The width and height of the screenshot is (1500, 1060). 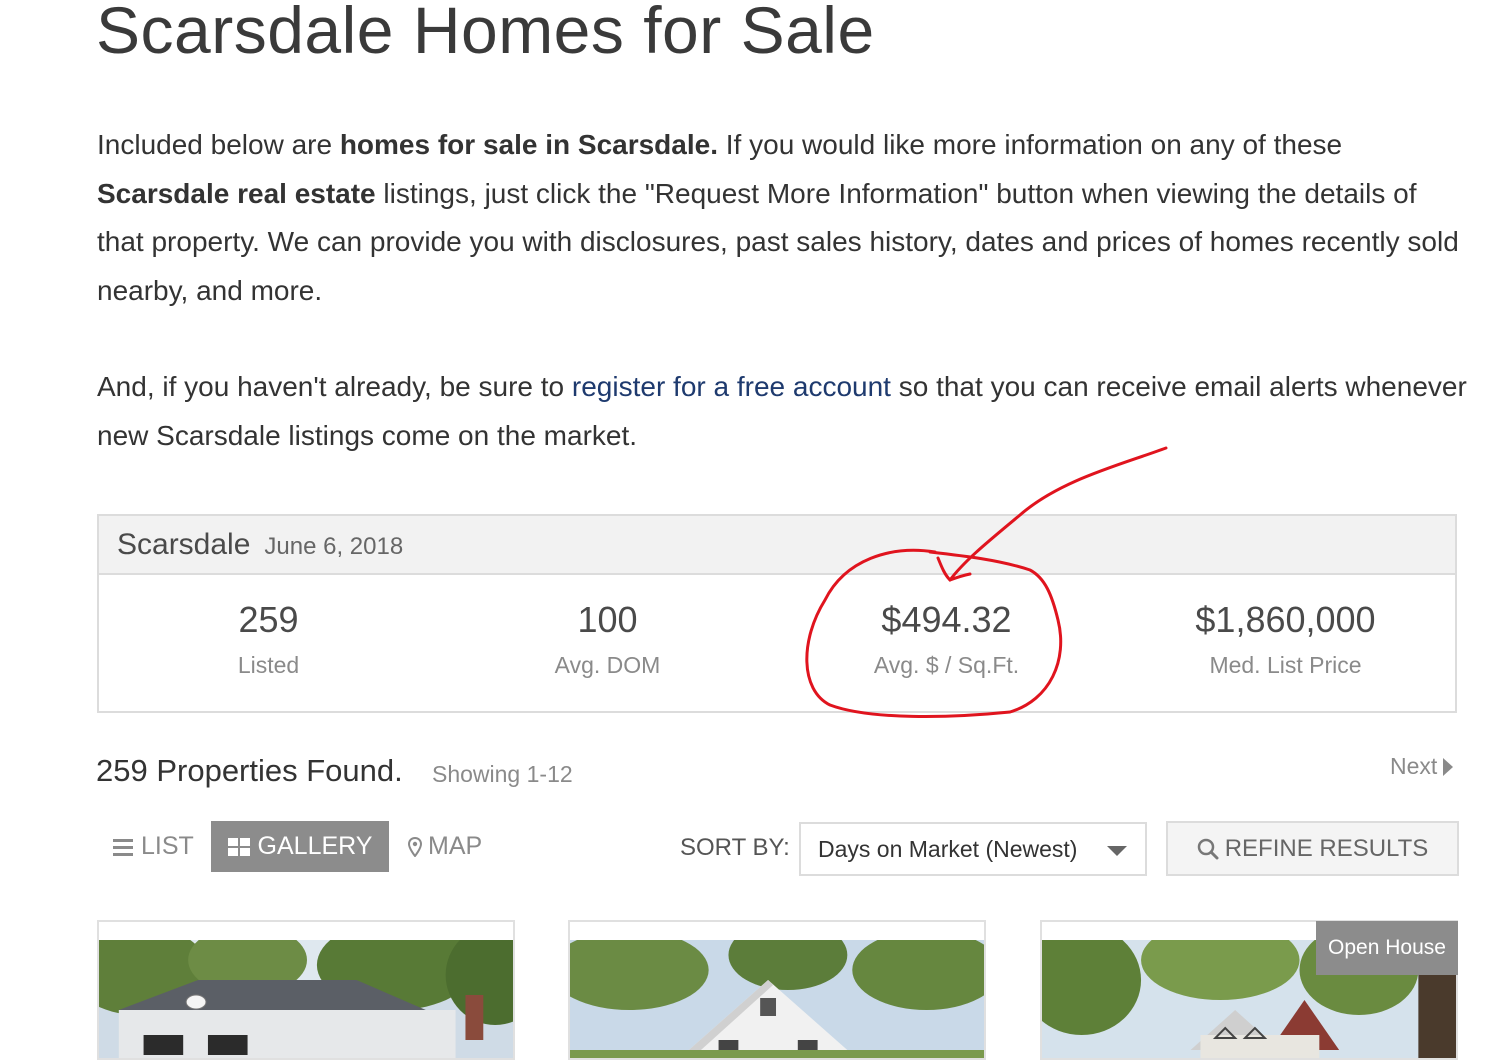 I want to click on sort-label: SORT BY:, so click(x=735, y=847).